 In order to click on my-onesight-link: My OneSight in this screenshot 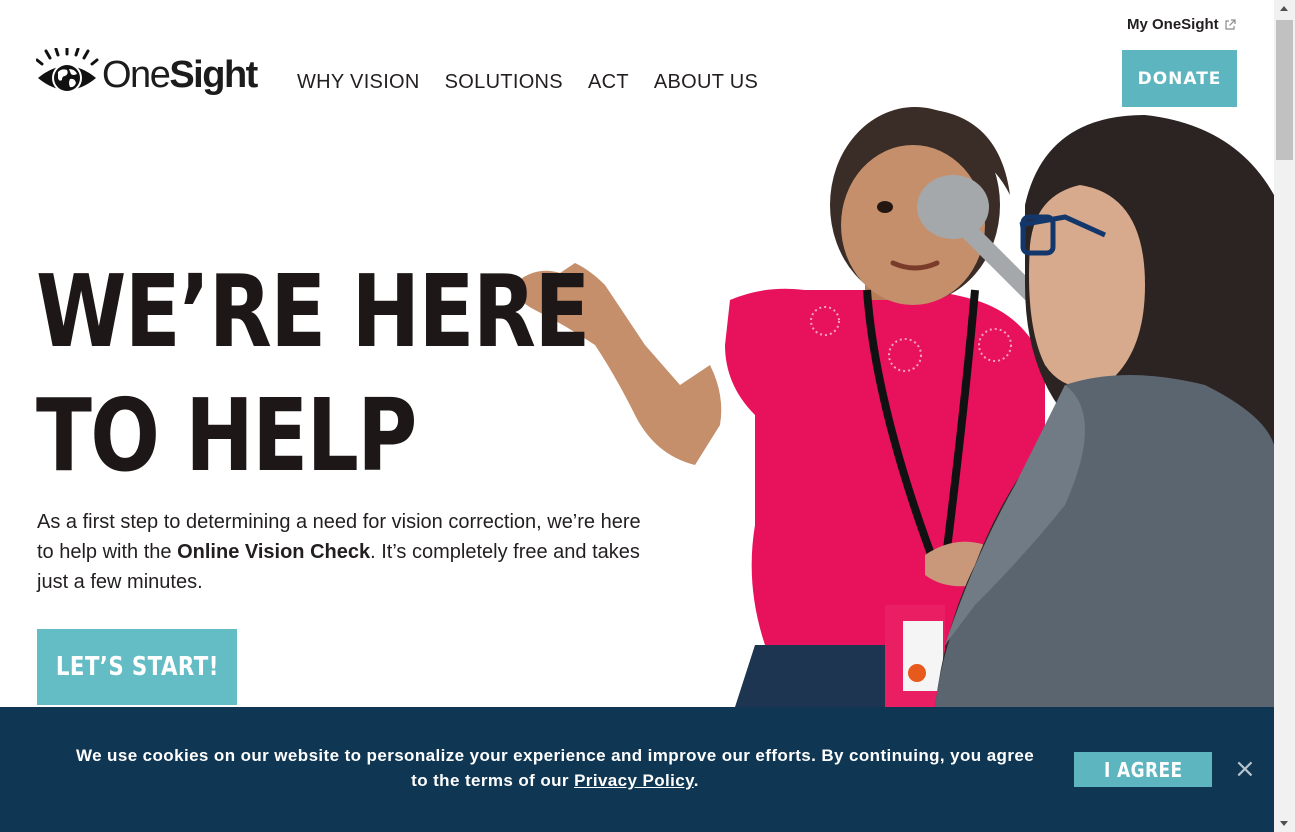, I will do `click(1181, 24)`.